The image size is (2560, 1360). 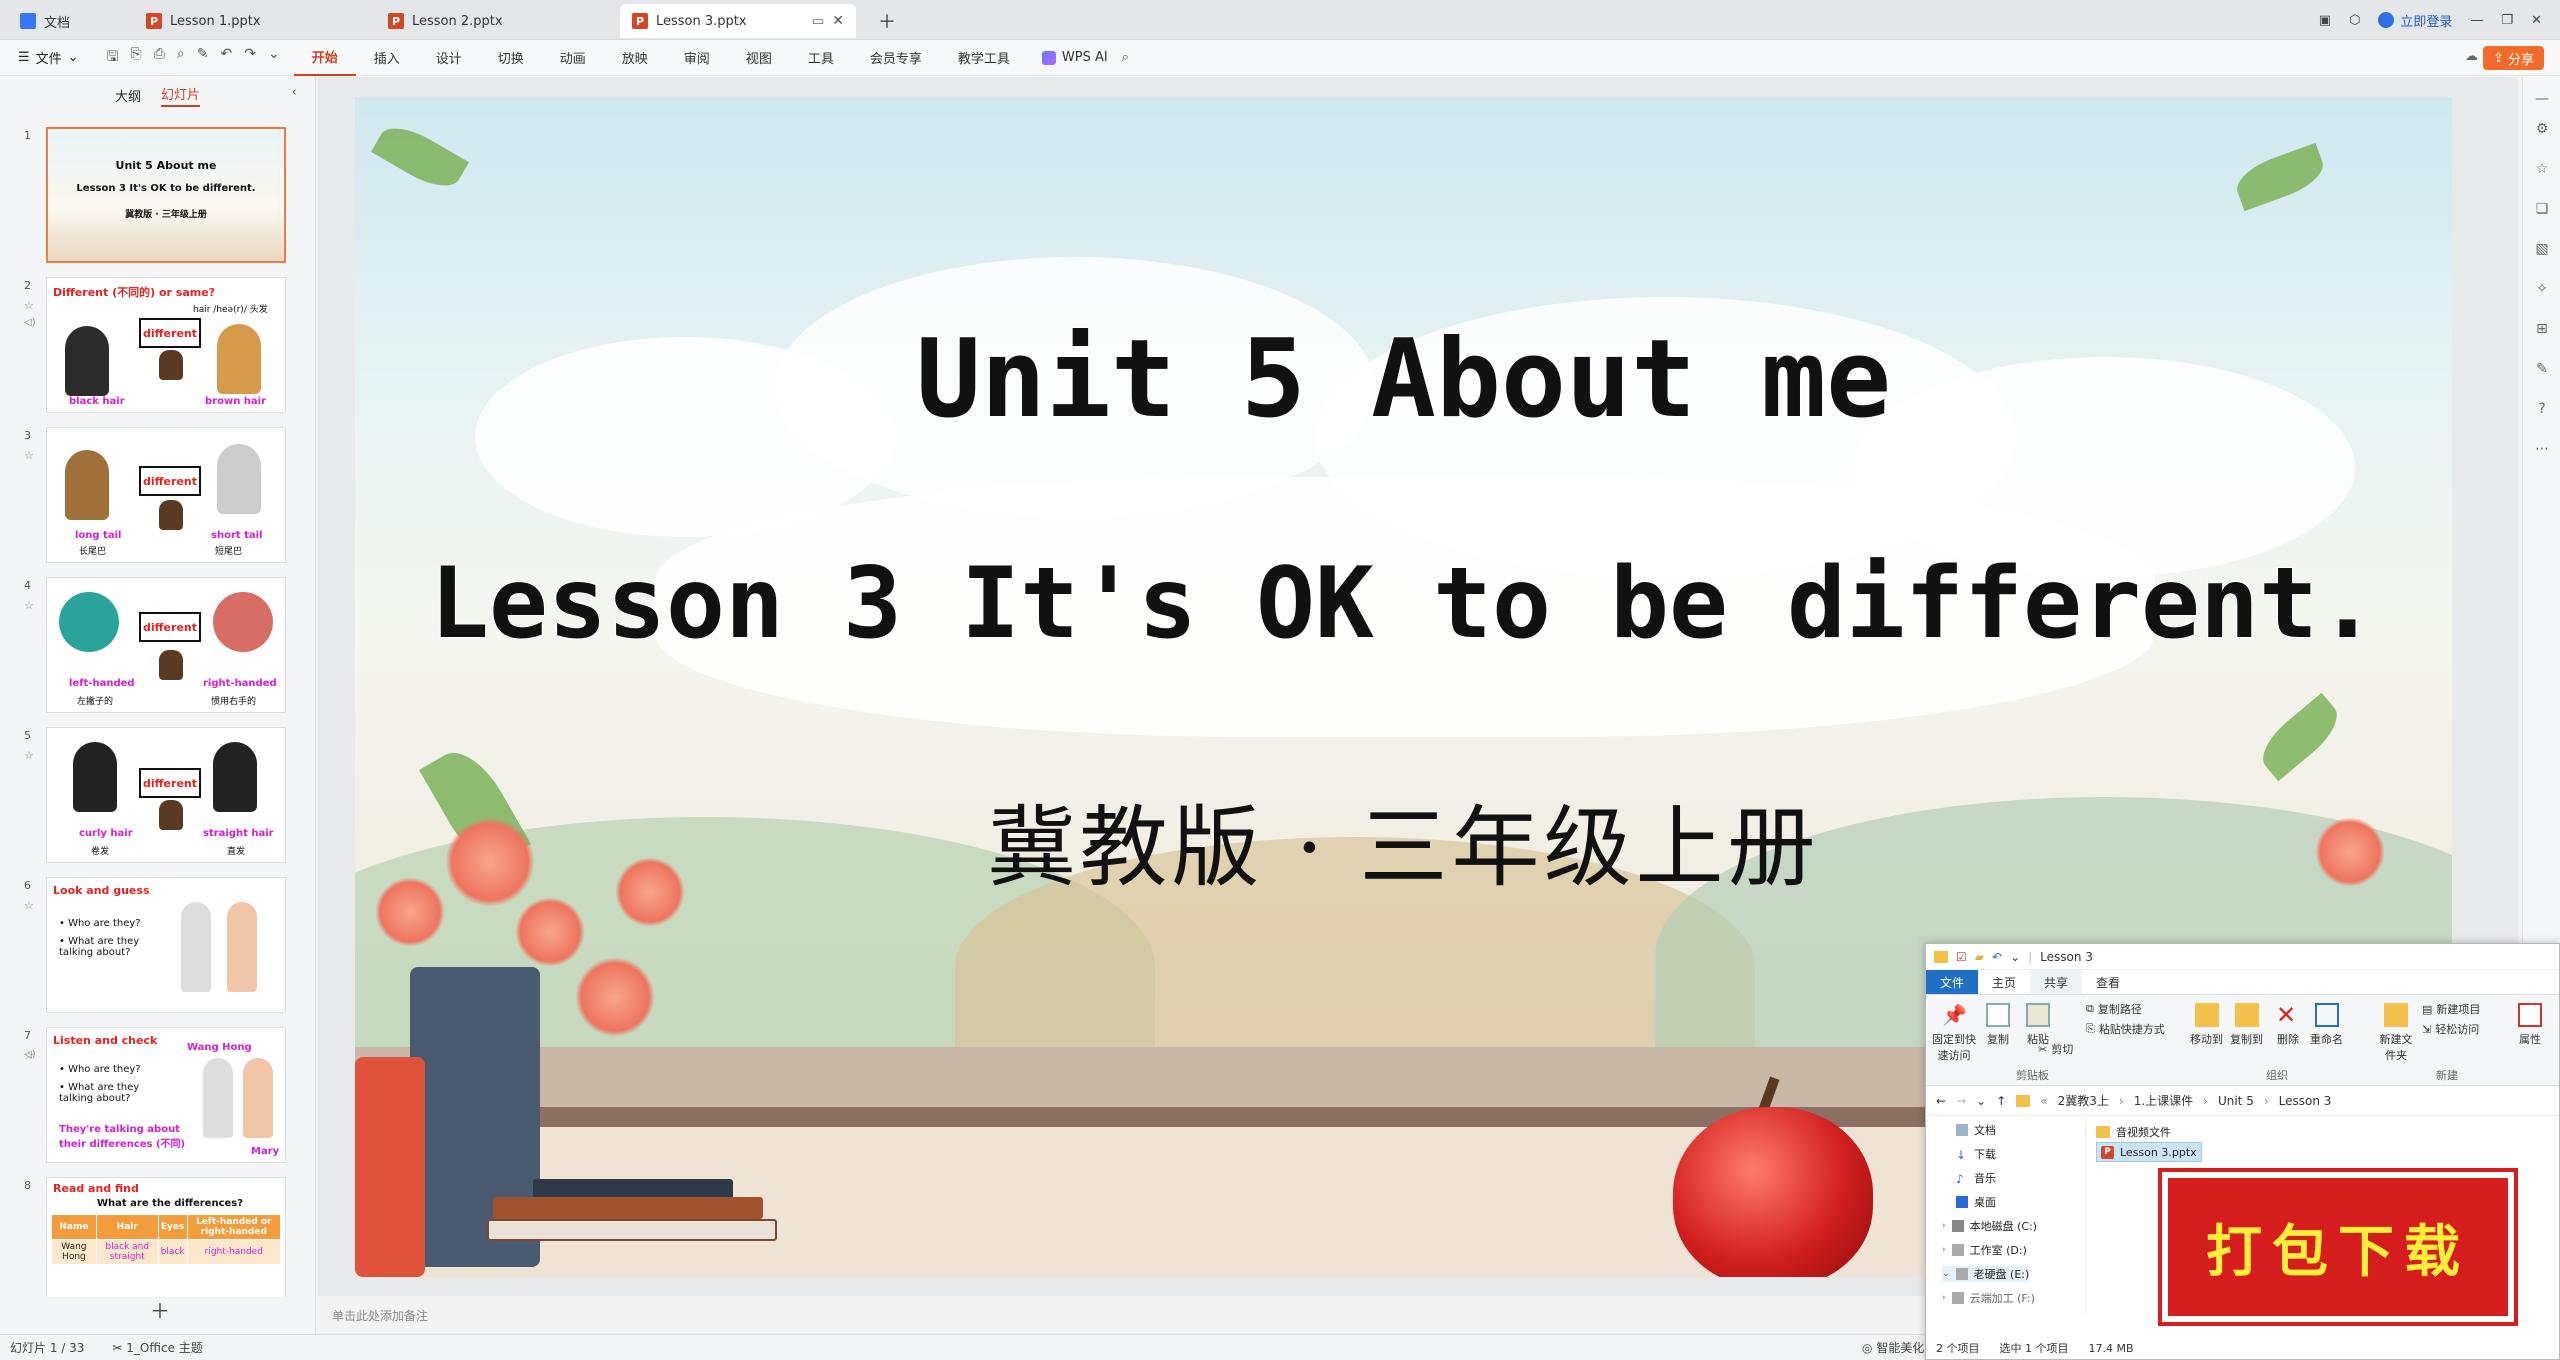 What do you see at coordinates (635, 58) in the screenshot?
I see `tab-slideshow: 放映` at bounding box center [635, 58].